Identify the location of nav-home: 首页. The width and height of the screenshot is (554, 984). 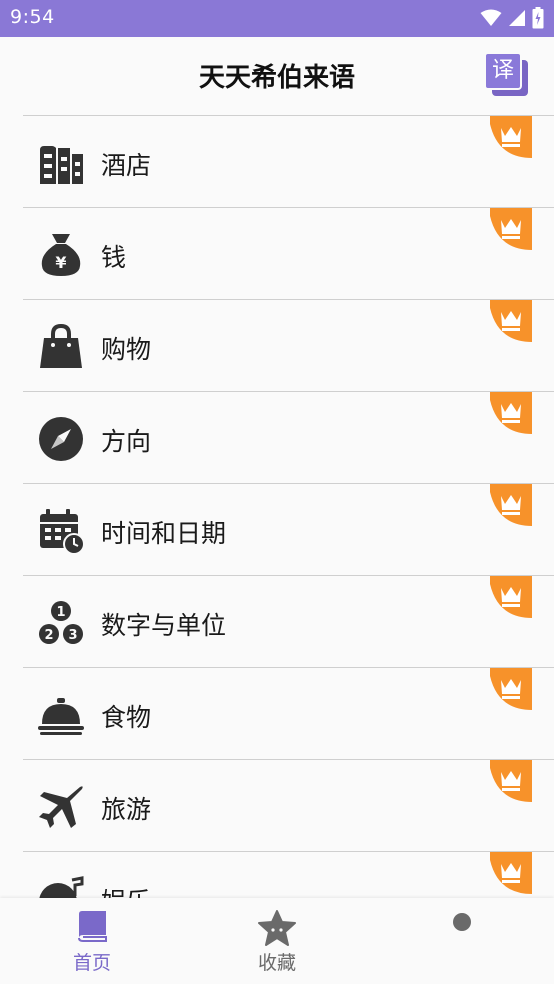
(92, 941).